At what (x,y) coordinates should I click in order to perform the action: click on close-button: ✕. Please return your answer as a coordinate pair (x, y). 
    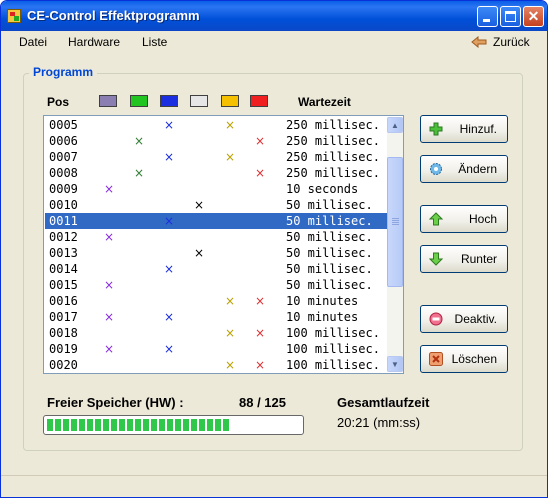
    Looking at the image, I should click on (533, 16).